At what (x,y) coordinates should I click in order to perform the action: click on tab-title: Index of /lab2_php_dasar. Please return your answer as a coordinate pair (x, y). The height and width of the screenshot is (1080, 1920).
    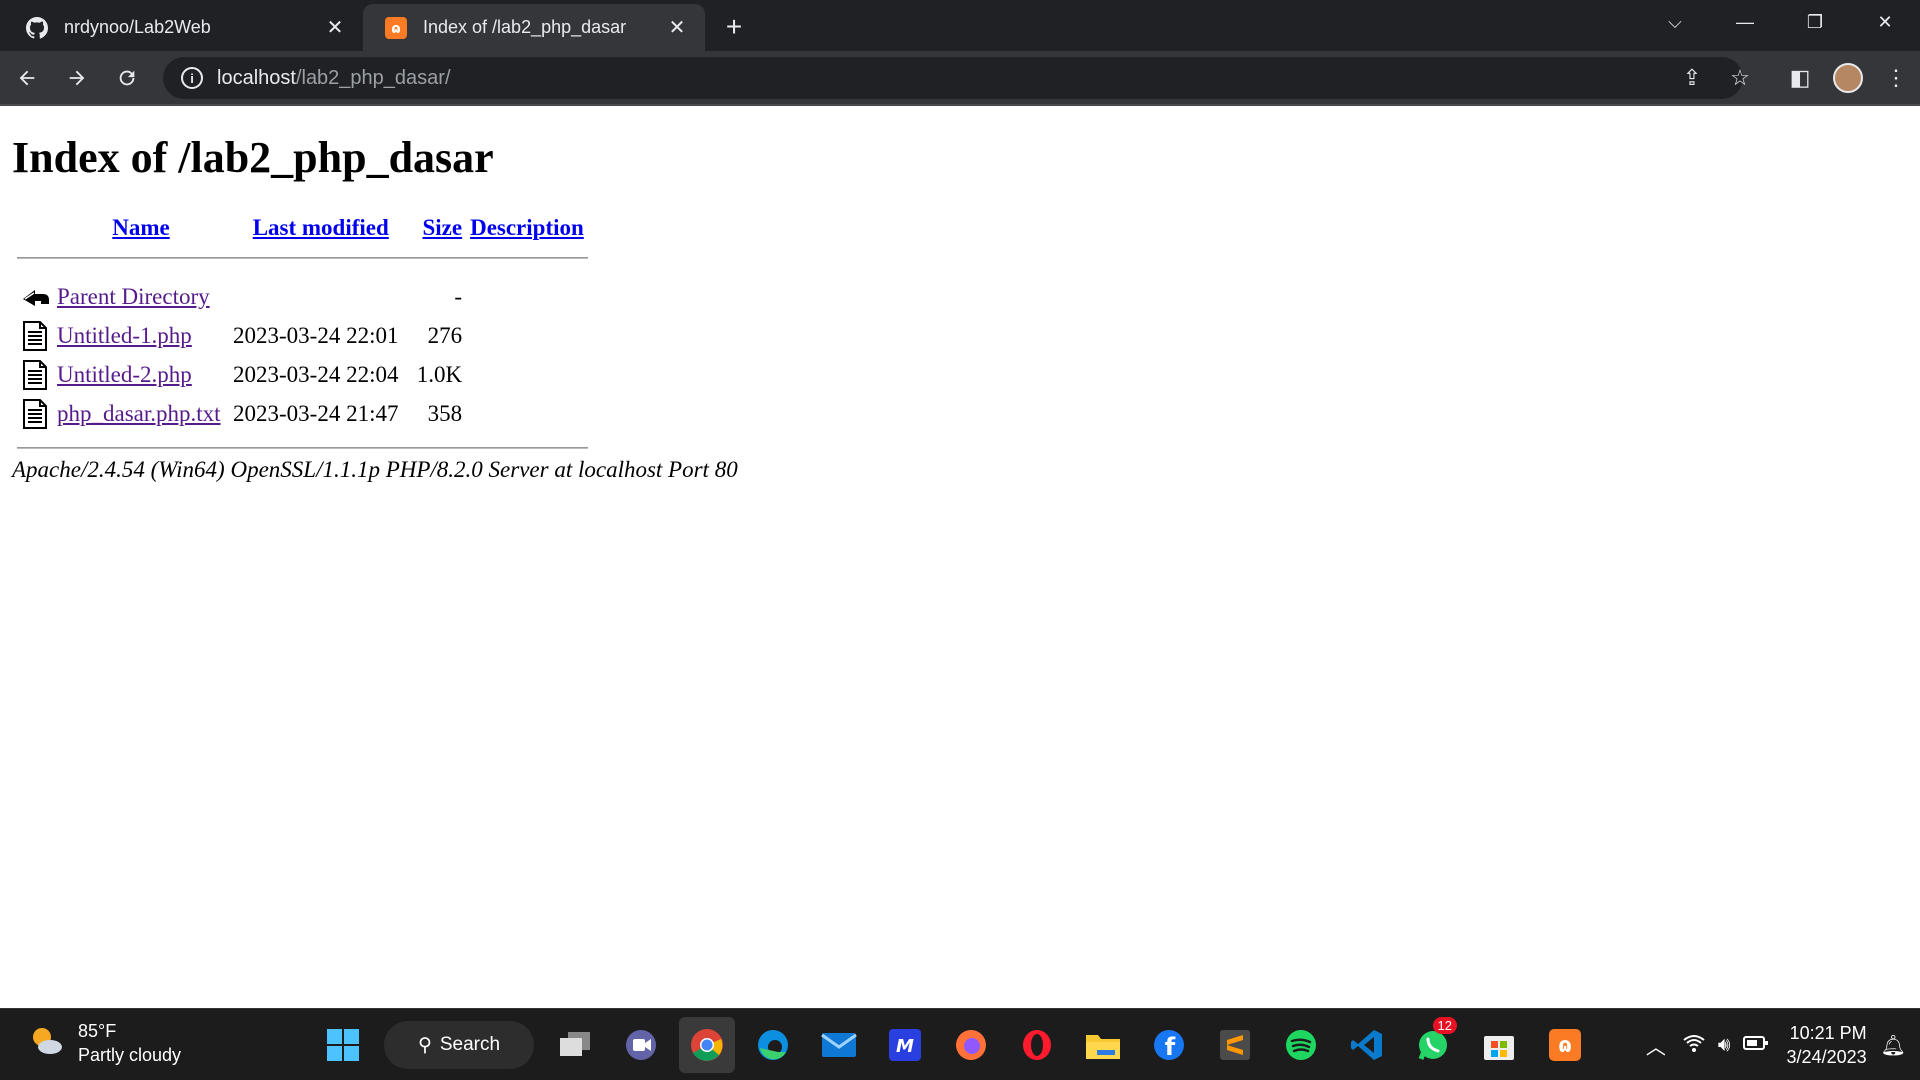
    Looking at the image, I should click on (525, 27).